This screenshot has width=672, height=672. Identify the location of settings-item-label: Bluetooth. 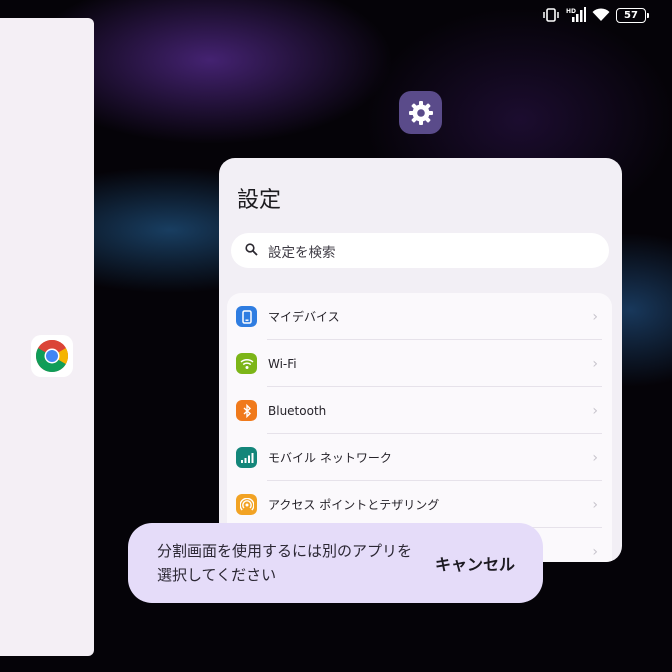
(297, 410).